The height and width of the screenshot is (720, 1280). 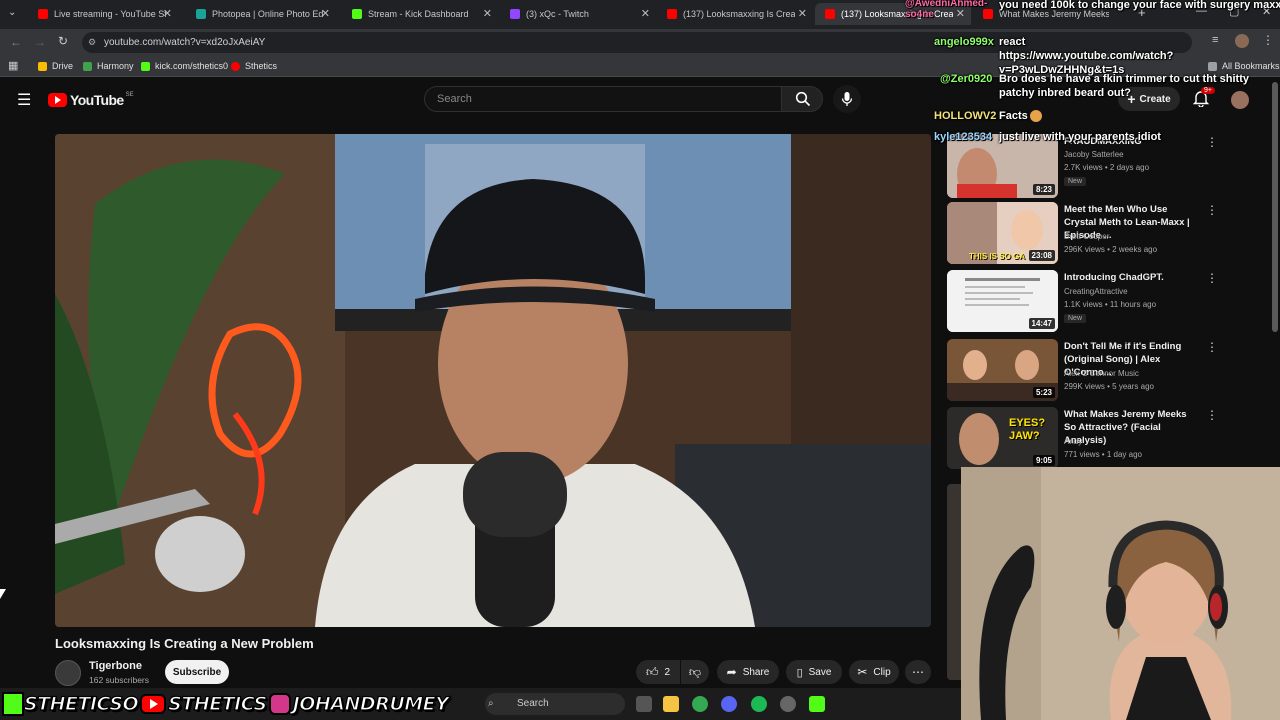 What do you see at coordinates (1134, 291) in the screenshot?
I see `recommendation-channel: CreatingAttractive` at bounding box center [1134, 291].